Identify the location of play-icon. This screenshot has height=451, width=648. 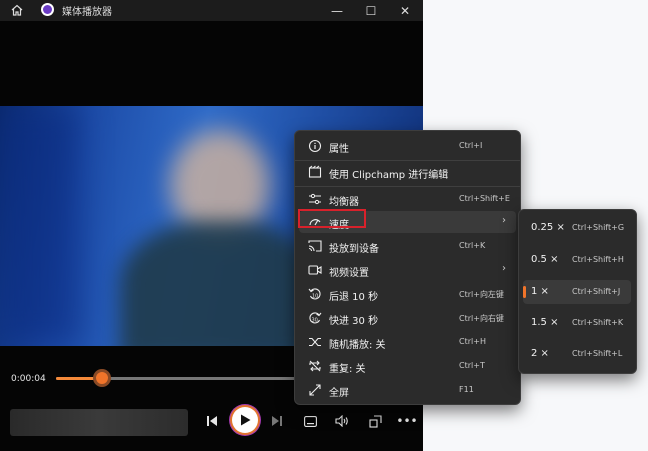
(246, 420).